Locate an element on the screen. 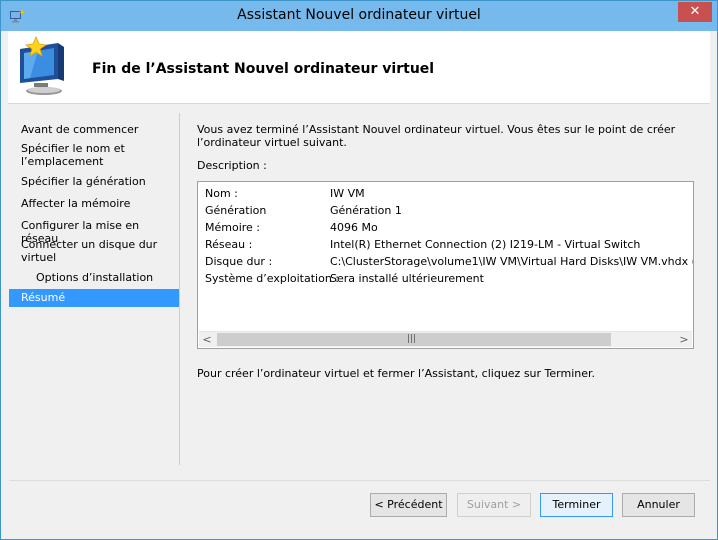 The width and height of the screenshot is (718, 540). new-vm-wizard-icon is located at coordinates (42, 65).